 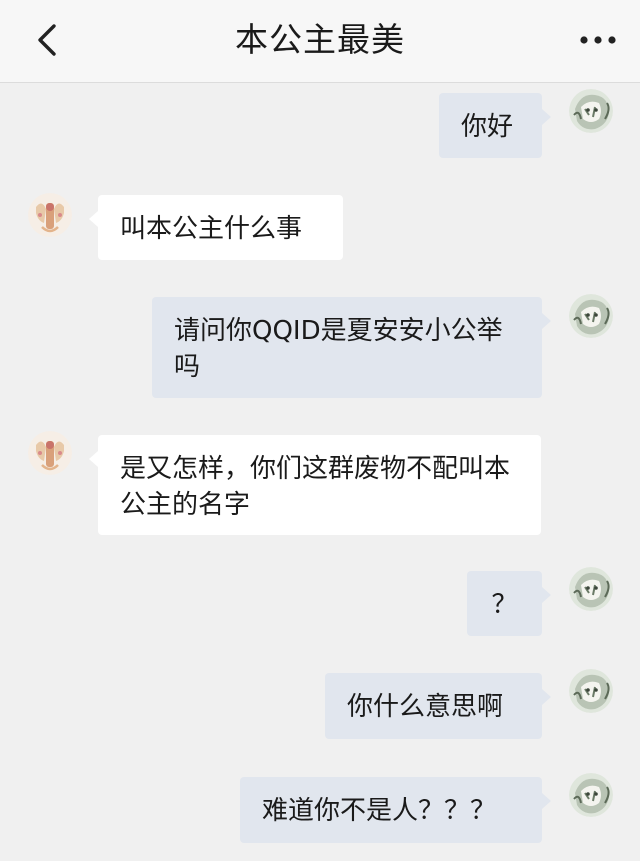 What do you see at coordinates (338, 349) in the screenshot?
I see `message-text: 请问你QQID是夏安安小公举吗` at bounding box center [338, 349].